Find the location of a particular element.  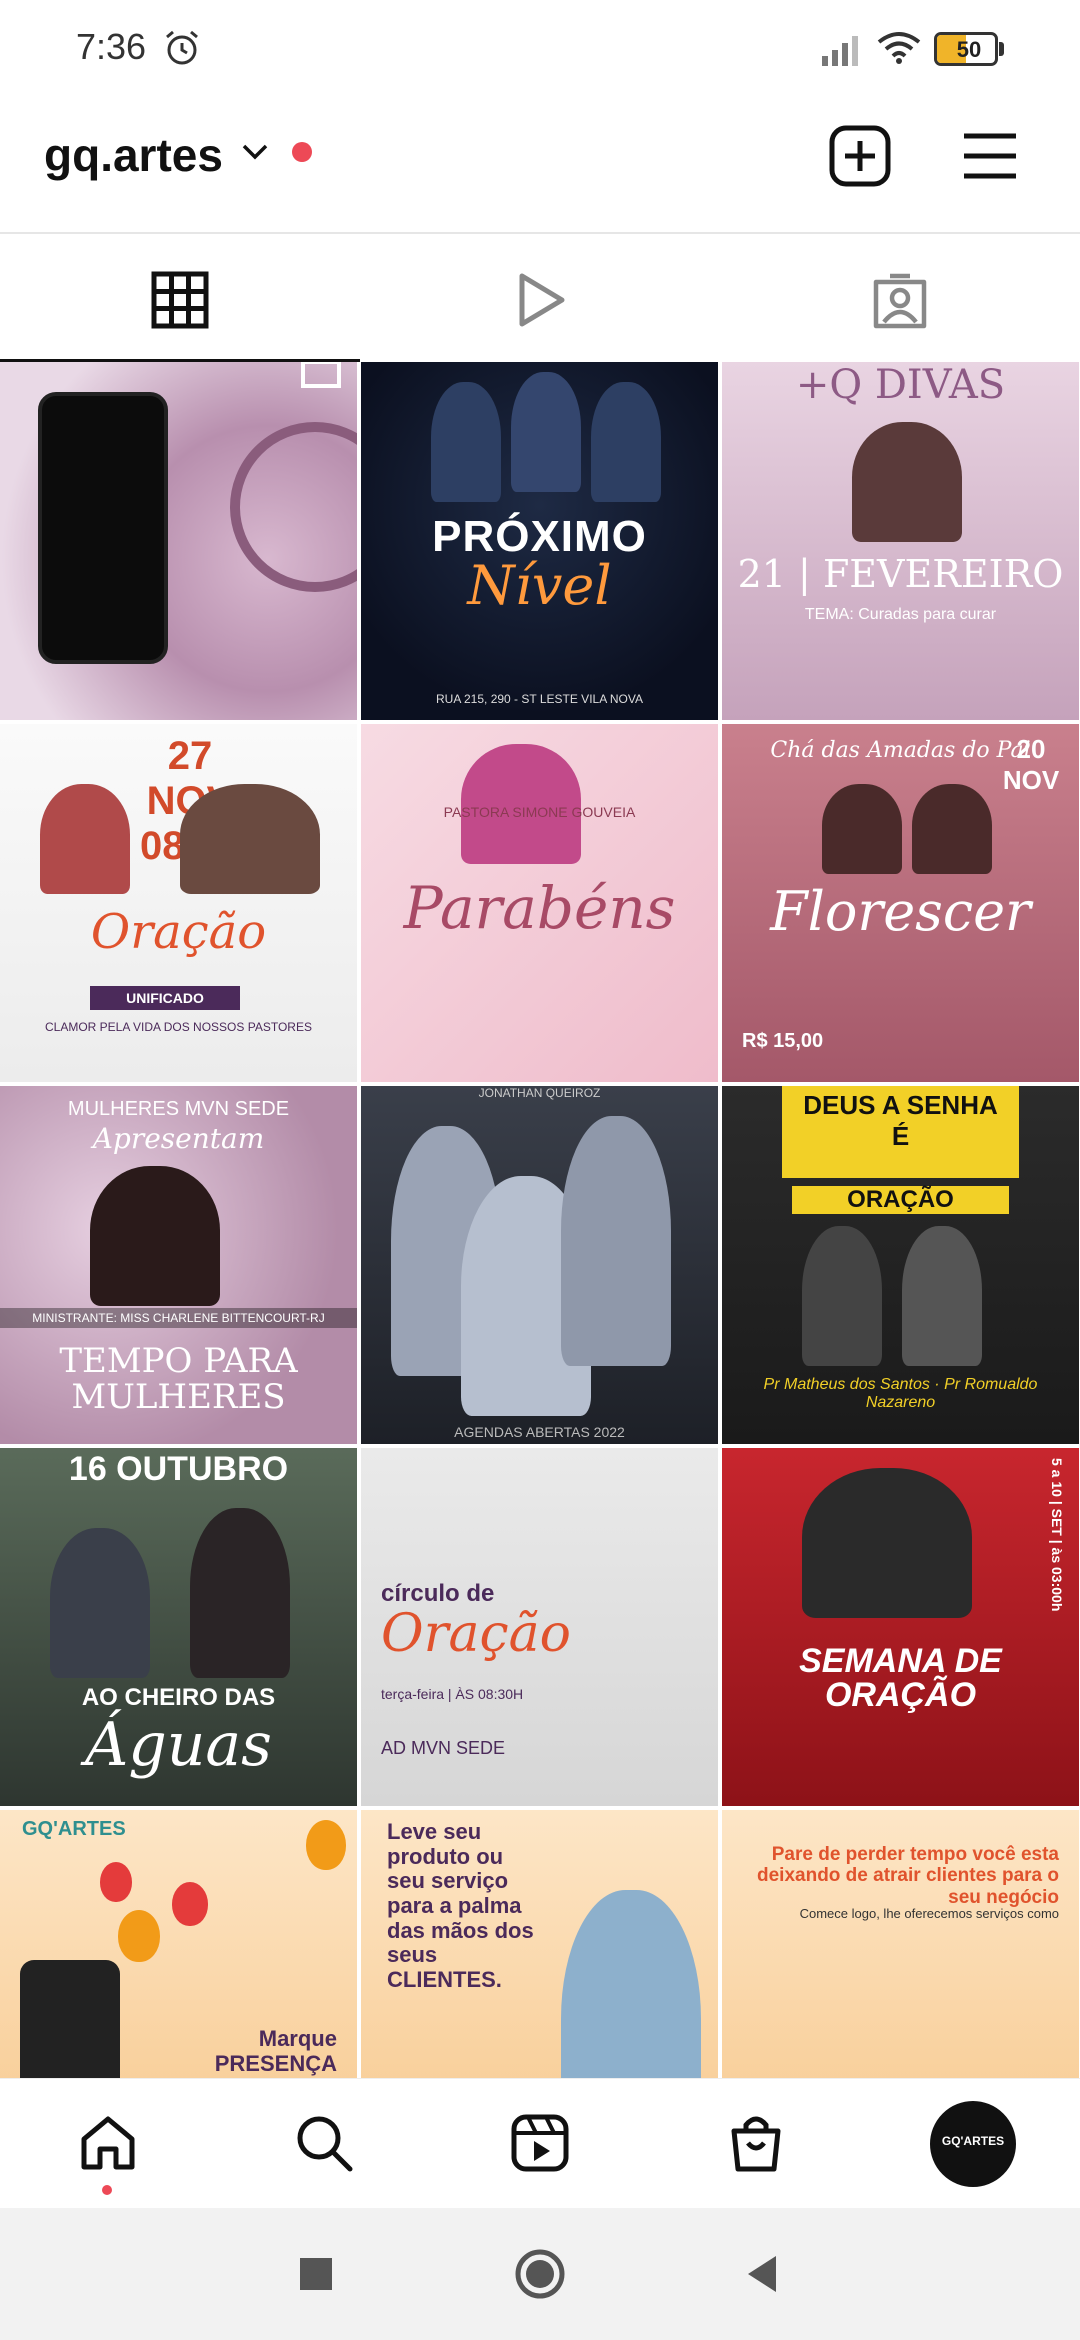

post-top: JONATHAN QUEIROZ is located at coordinates (539, 1093).